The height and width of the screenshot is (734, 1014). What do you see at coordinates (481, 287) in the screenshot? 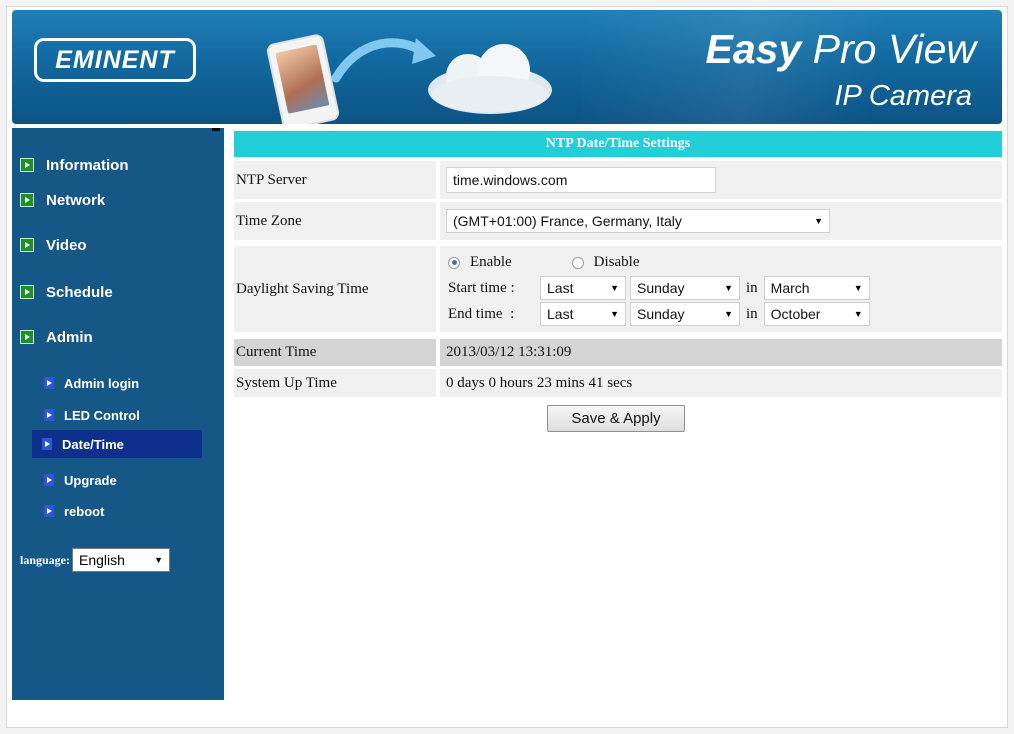
I see `start-time-label: Start time :` at bounding box center [481, 287].